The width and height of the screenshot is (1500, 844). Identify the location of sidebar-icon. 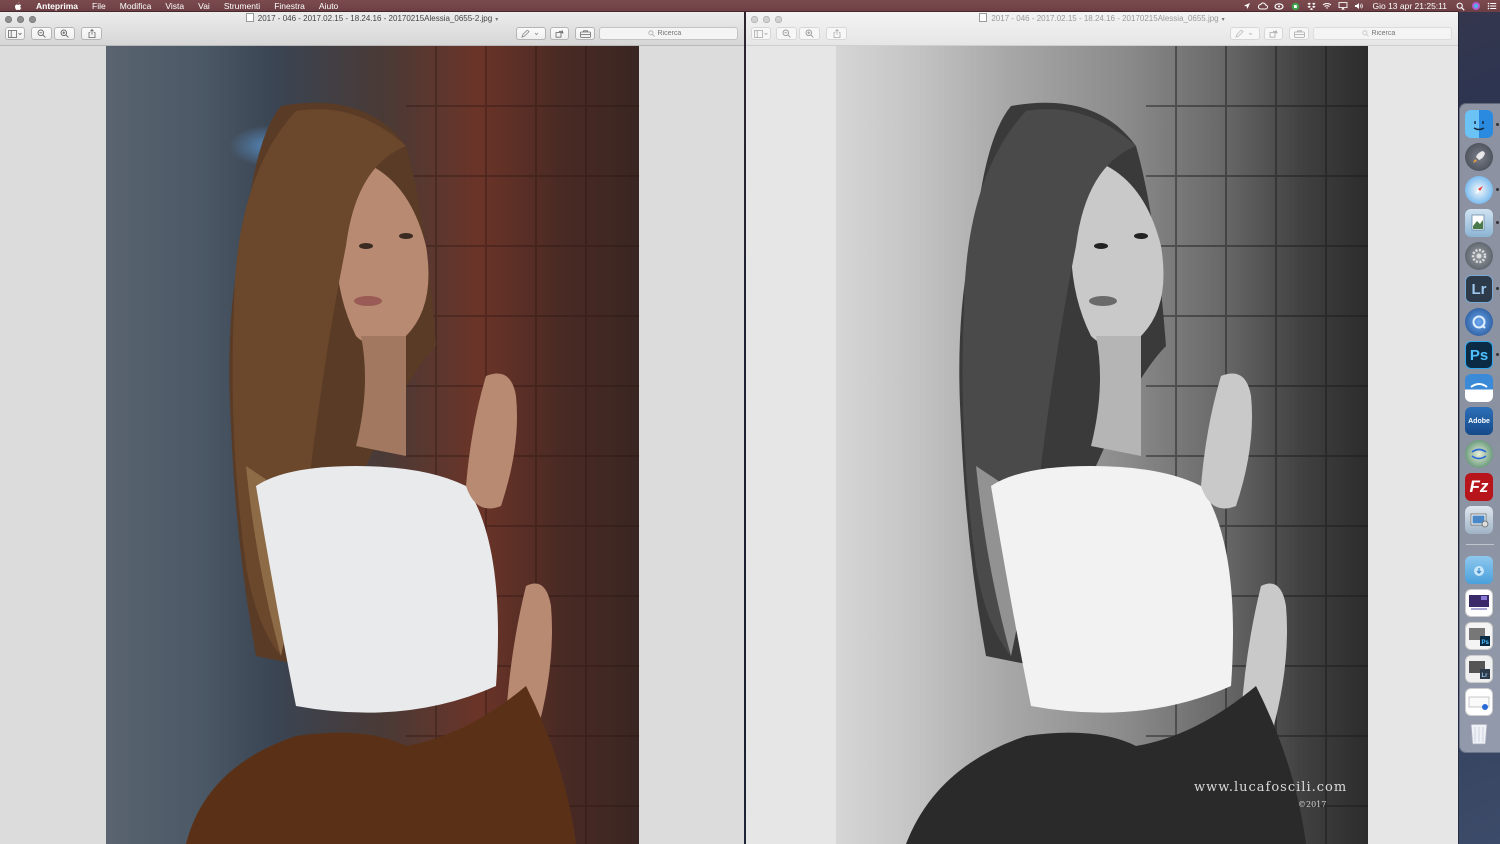
(15, 33).